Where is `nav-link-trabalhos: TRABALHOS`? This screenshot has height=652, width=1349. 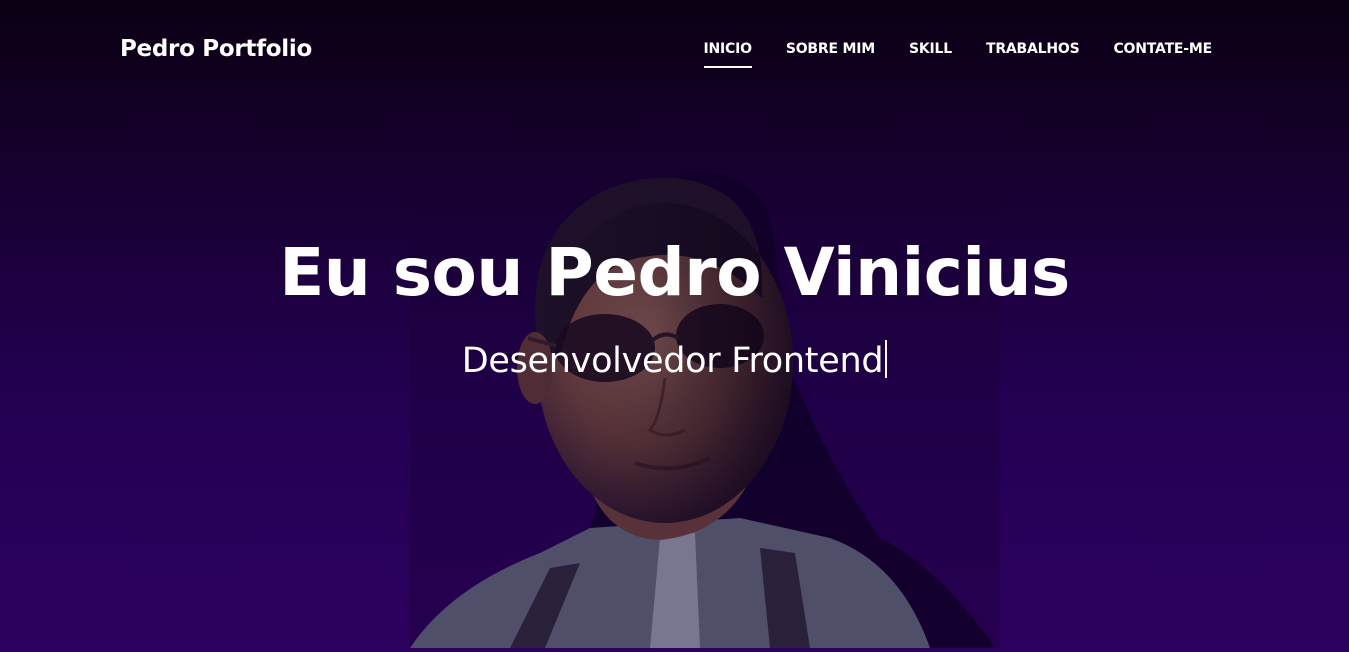
nav-link-trabalhos: TRABALHOS is located at coordinates (1033, 53).